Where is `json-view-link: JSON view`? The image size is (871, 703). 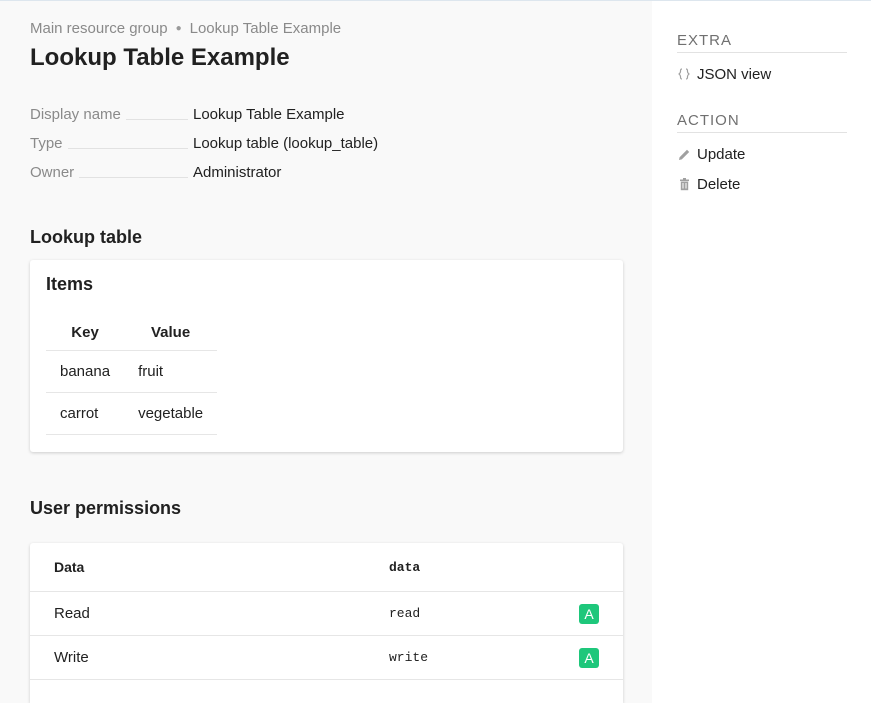 json-view-link: JSON view is located at coordinates (762, 74).